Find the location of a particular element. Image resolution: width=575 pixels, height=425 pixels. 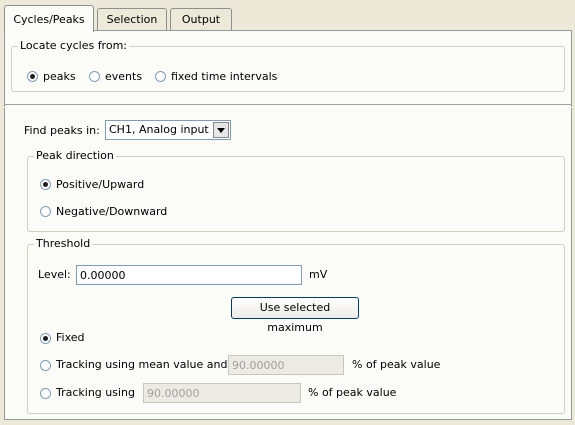

tracking-mean-label: Tracking using mean value and is located at coordinates (142, 364).